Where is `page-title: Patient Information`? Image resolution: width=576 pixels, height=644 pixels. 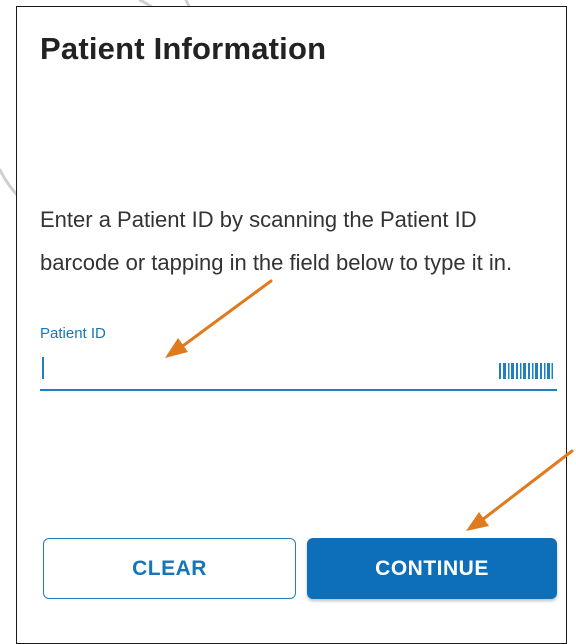 page-title: Patient Information is located at coordinates (183, 48).